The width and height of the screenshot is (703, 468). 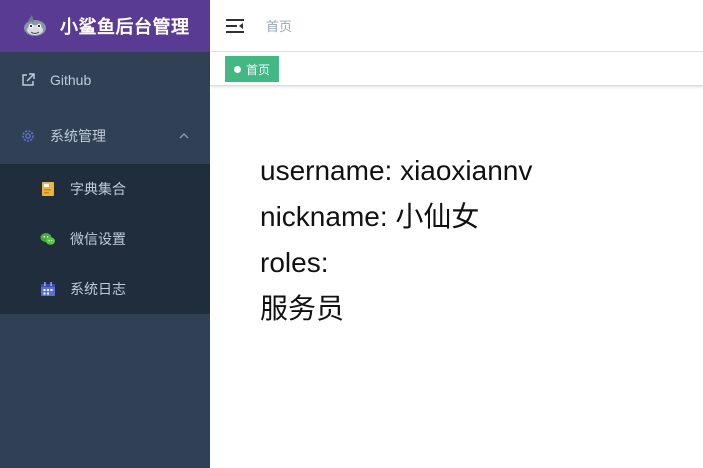 What do you see at coordinates (302, 308) in the screenshot?
I see `role-value: 服务员` at bounding box center [302, 308].